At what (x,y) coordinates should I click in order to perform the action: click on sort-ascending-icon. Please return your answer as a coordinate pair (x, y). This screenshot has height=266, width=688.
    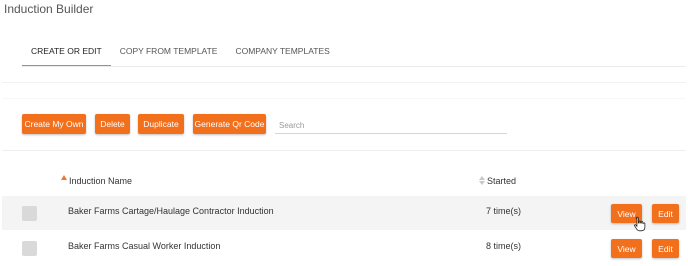
    Looking at the image, I should click on (64, 177).